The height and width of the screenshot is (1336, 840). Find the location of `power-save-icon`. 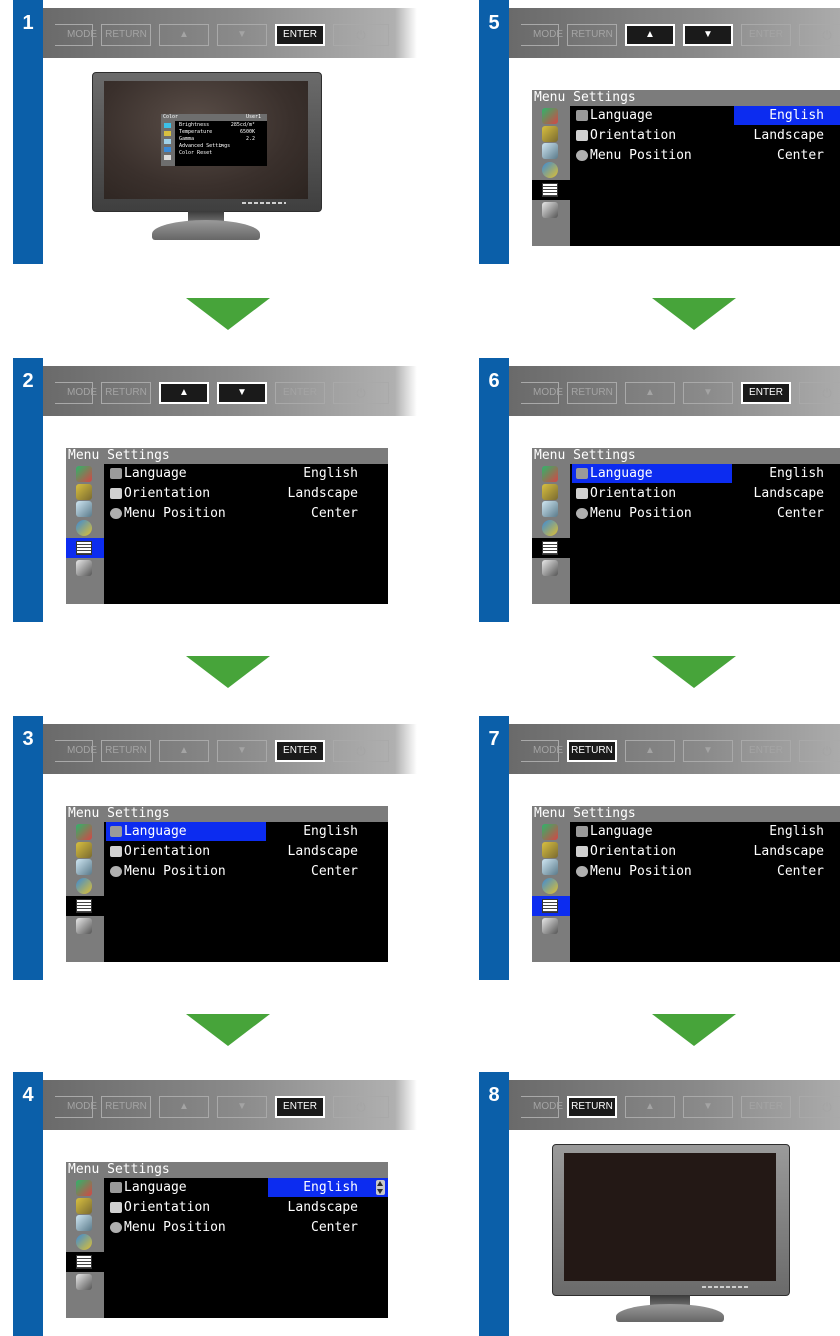

power-save-icon is located at coordinates (550, 867).